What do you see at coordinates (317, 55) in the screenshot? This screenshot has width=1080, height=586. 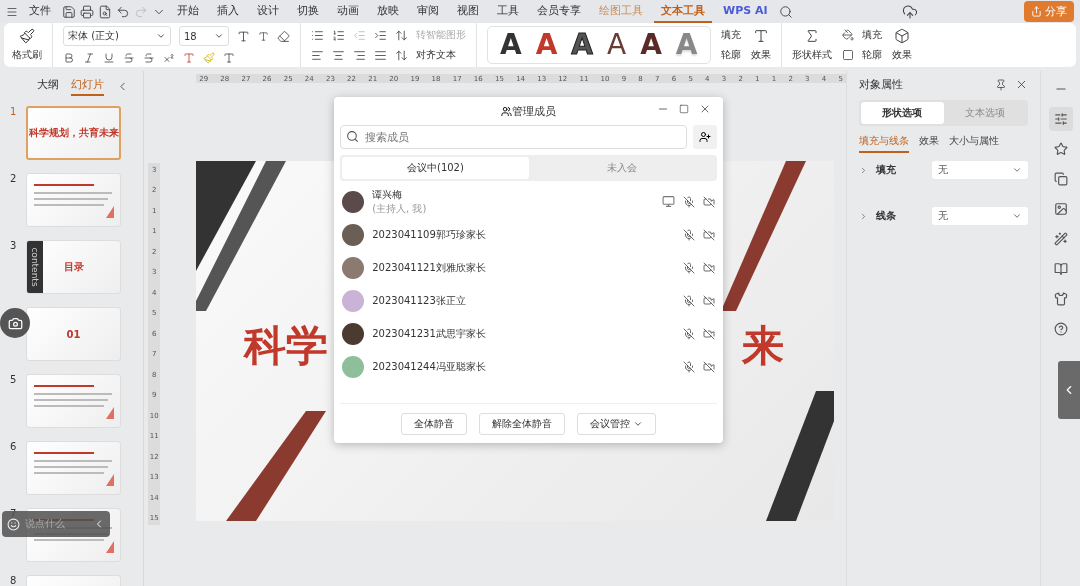 I see `align-left-icon` at bounding box center [317, 55].